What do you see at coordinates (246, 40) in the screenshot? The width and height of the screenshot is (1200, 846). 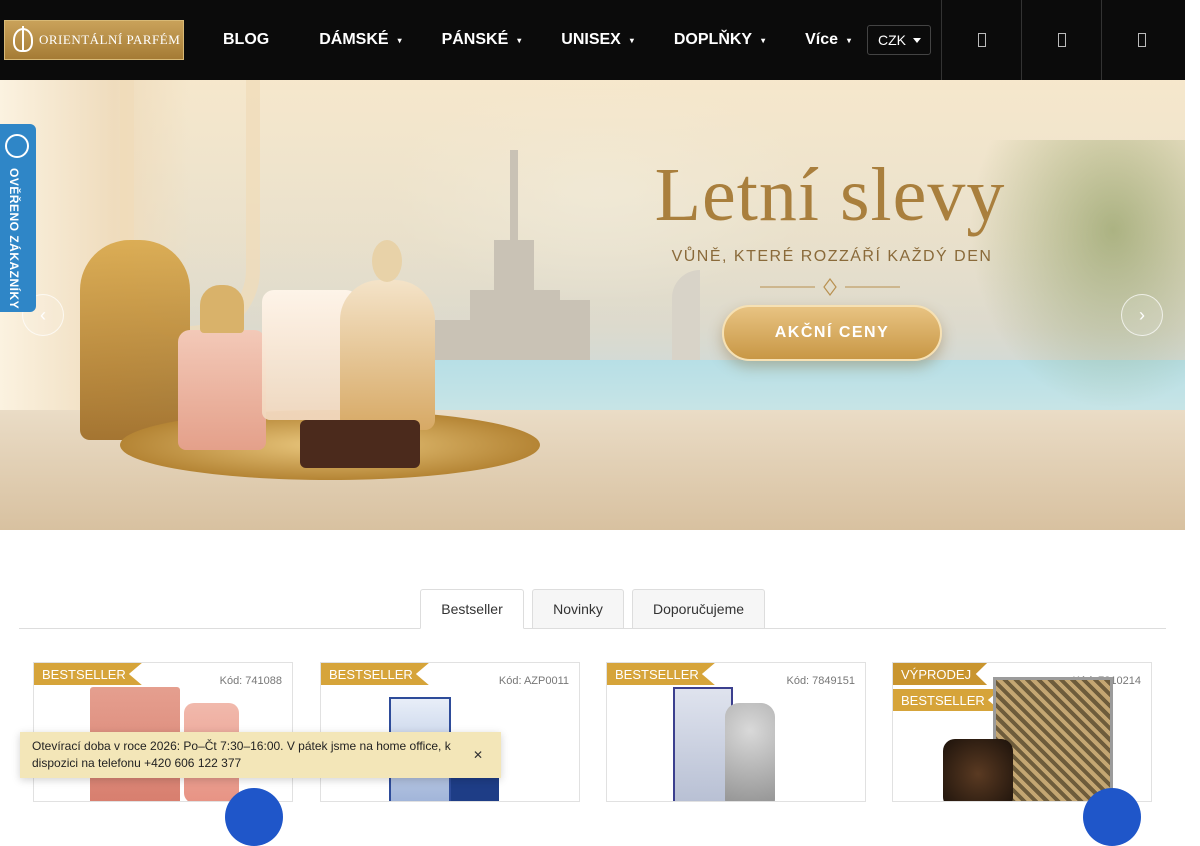 I see `nav-item-blog: BLOG` at bounding box center [246, 40].